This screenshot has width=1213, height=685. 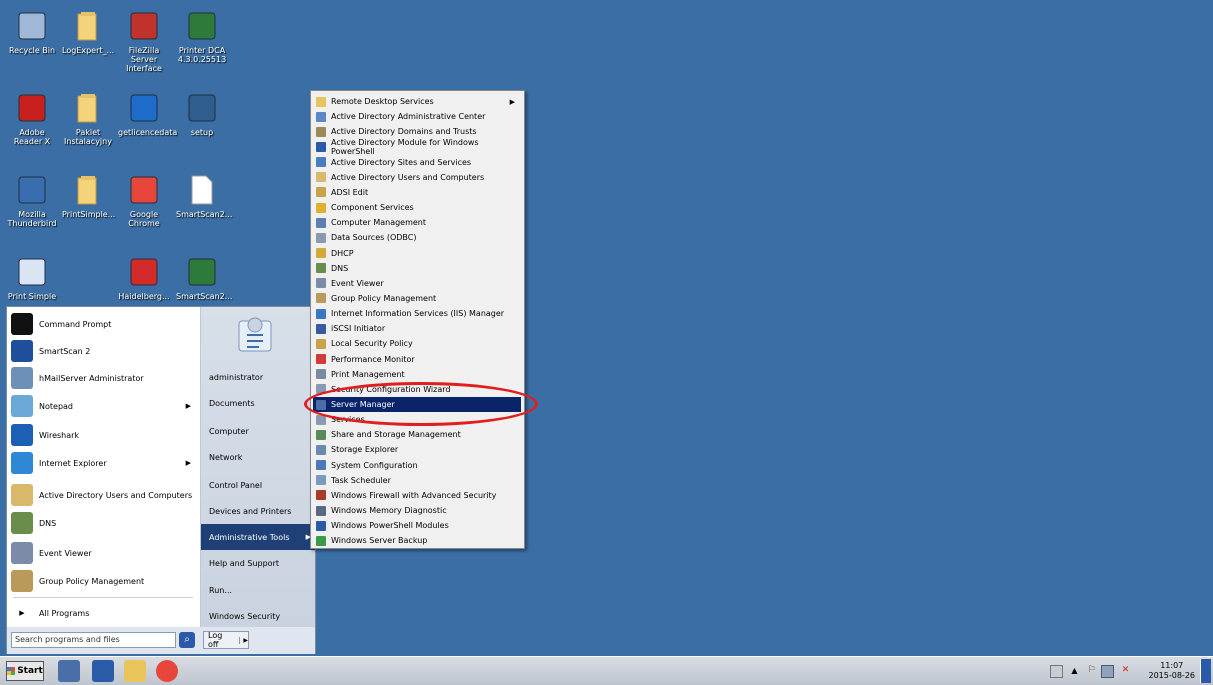 What do you see at coordinates (202, 108) in the screenshot?
I see `setup-icon` at bounding box center [202, 108].